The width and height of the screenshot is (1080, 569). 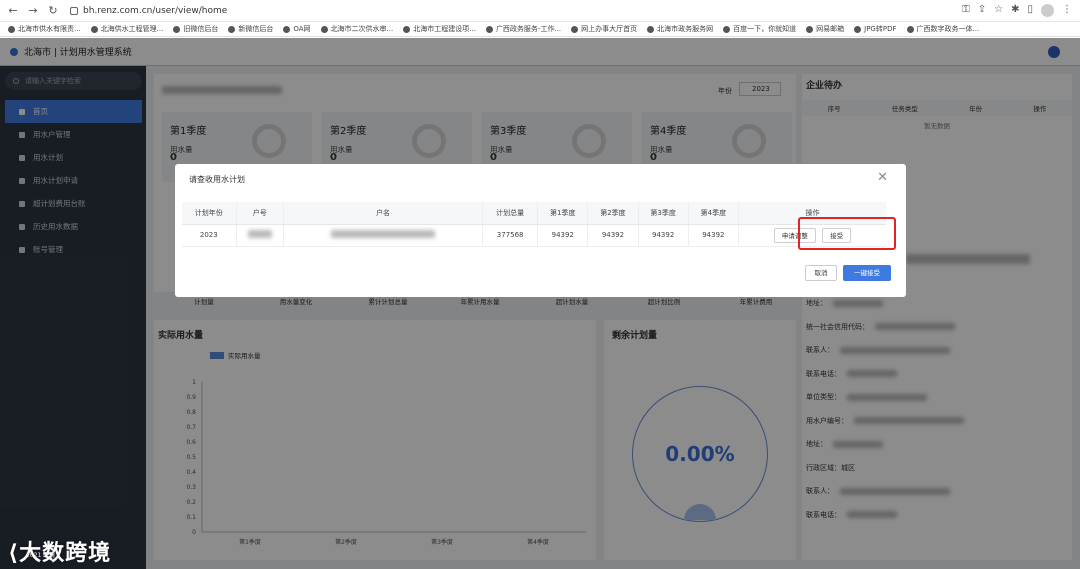 I want to click on cell-q1: 94392, so click(x=562, y=235).